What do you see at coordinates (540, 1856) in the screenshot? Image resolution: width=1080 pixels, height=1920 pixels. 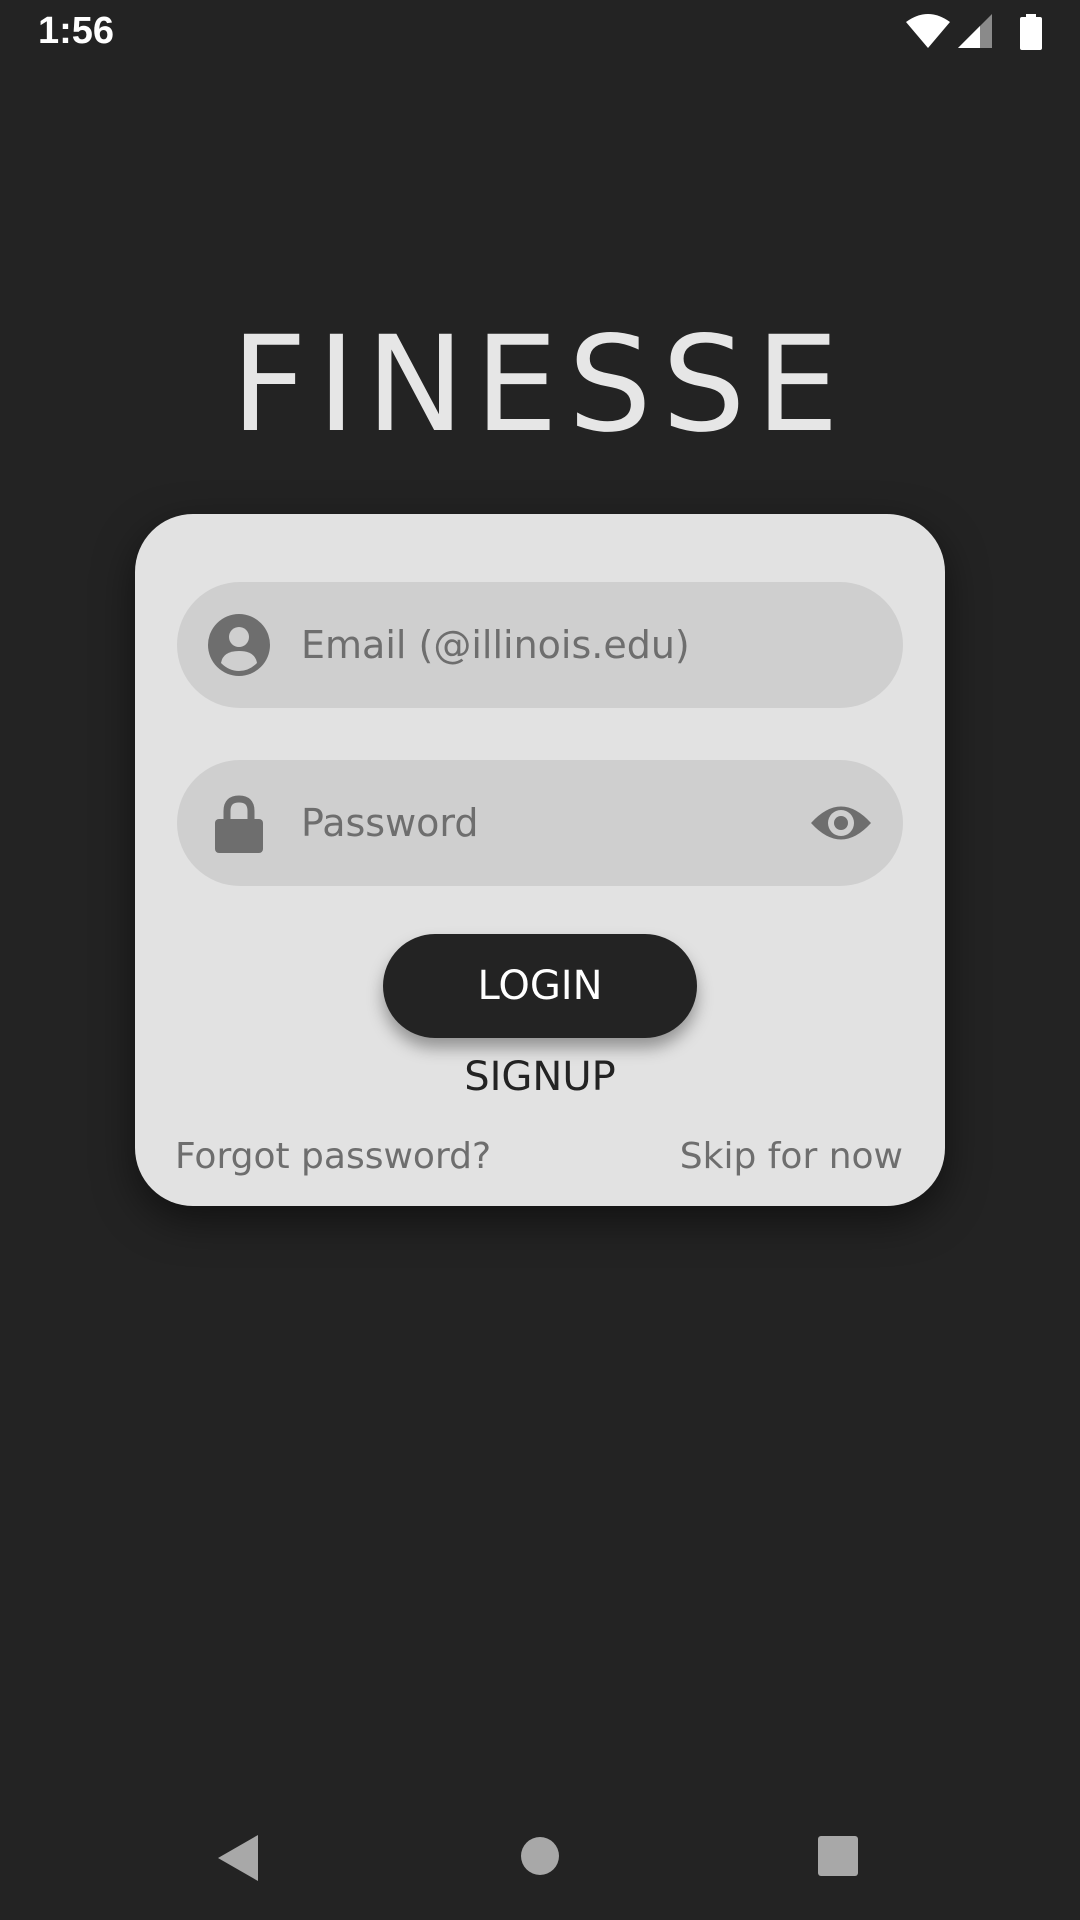 I see `home-icon` at bounding box center [540, 1856].